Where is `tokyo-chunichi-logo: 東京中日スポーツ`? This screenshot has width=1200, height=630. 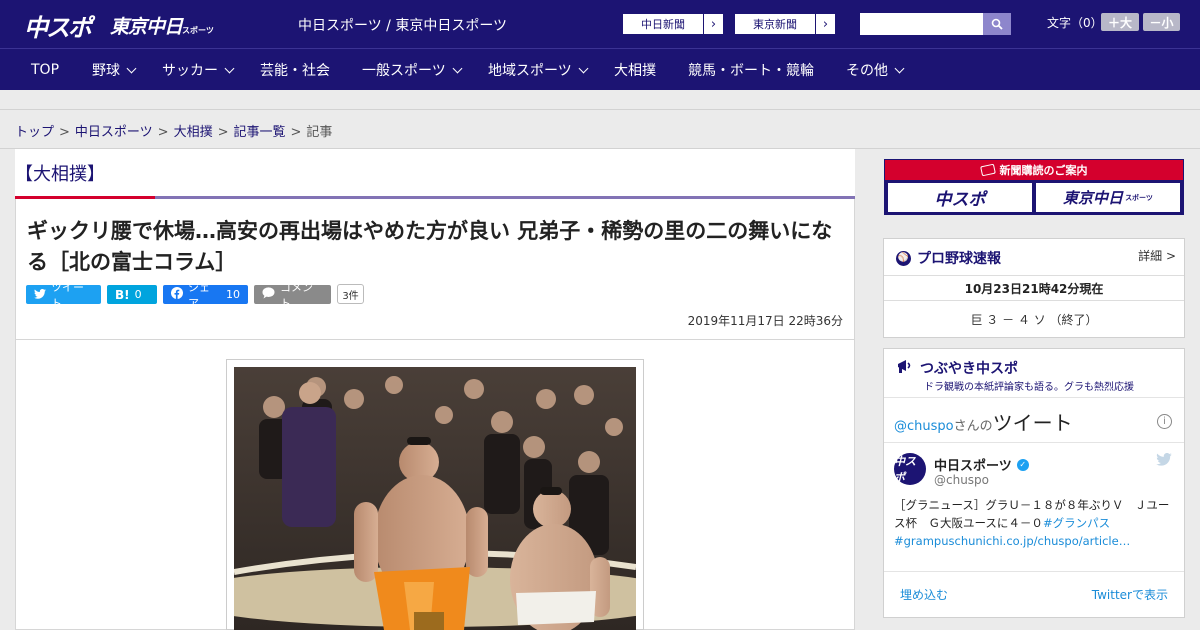 tokyo-chunichi-logo: 東京中日スポーツ is located at coordinates (162, 25).